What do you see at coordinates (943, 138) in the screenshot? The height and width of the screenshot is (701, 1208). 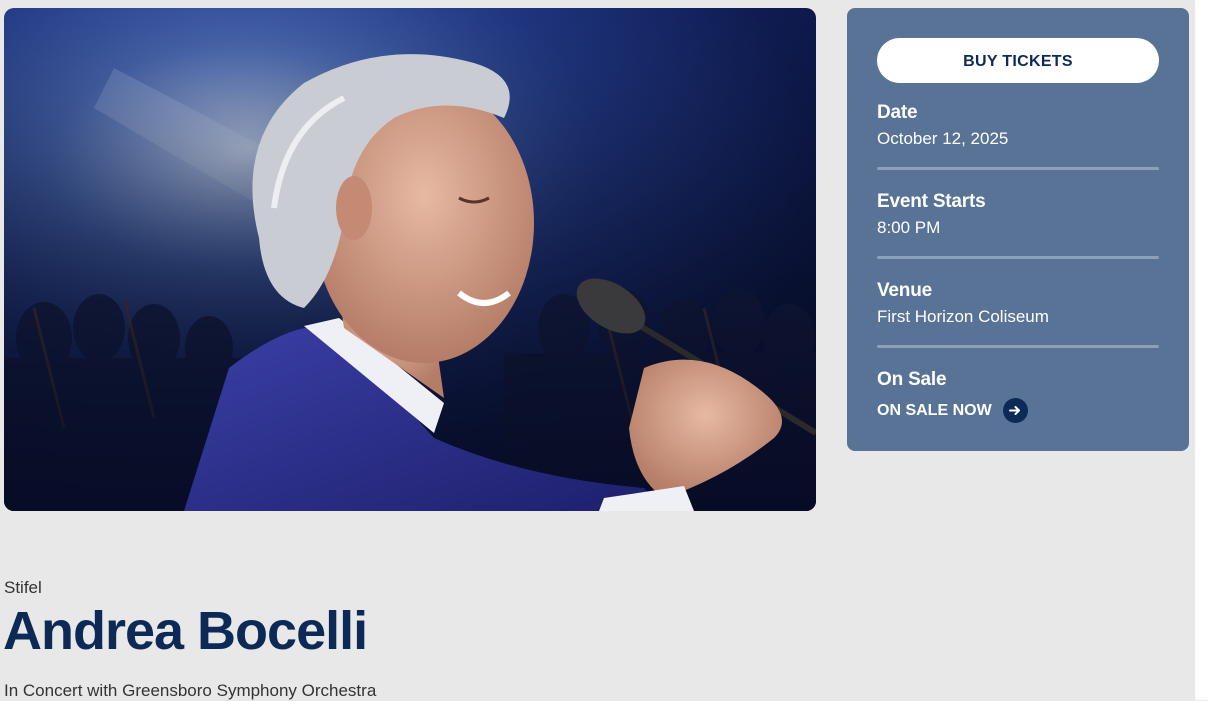 I see `date-value: October 12, 2025` at bounding box center [943, 138].